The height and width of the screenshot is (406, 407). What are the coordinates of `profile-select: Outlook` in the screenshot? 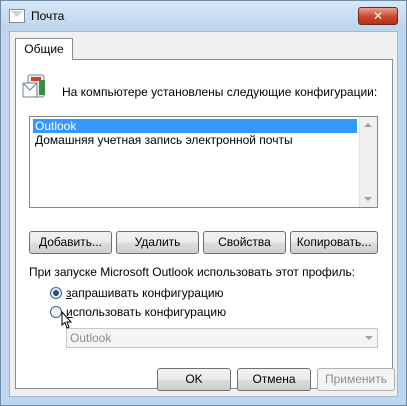 It's located at (222, 338).